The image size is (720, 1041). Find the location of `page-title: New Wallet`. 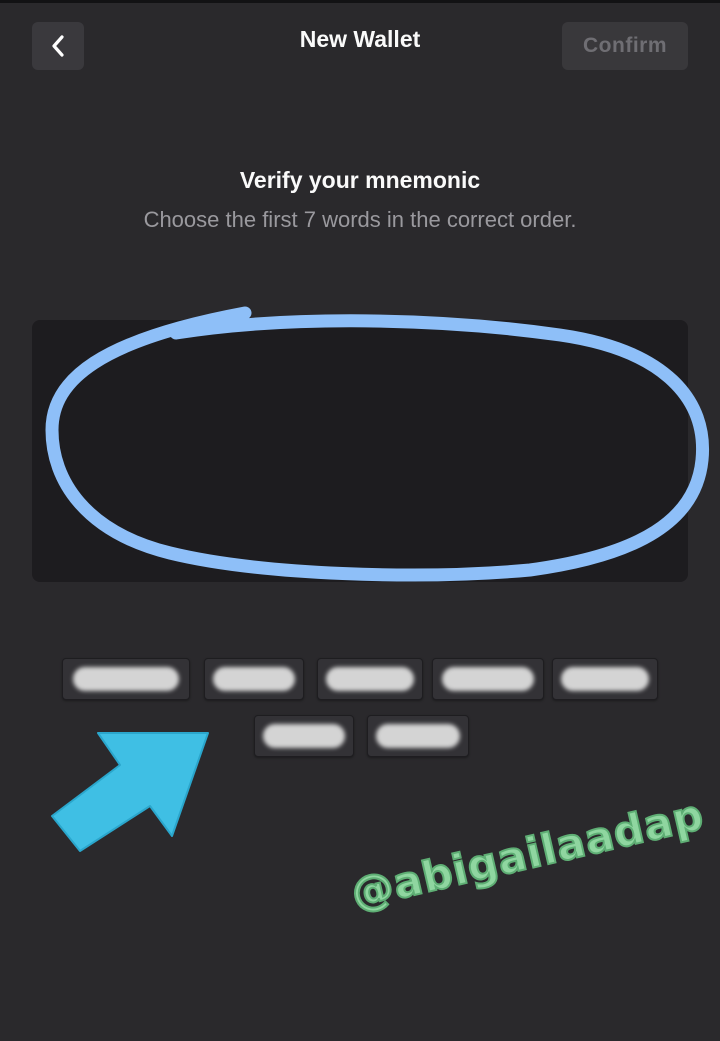

page-title: New Wallet is located at coordinates (360, 39).